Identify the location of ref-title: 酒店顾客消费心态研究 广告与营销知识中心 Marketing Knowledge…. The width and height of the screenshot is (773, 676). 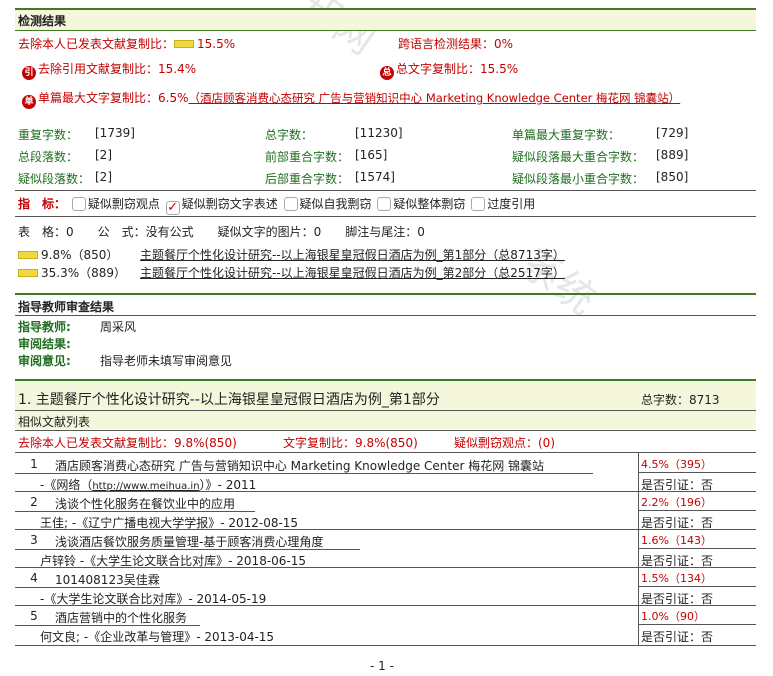
(299, 465).